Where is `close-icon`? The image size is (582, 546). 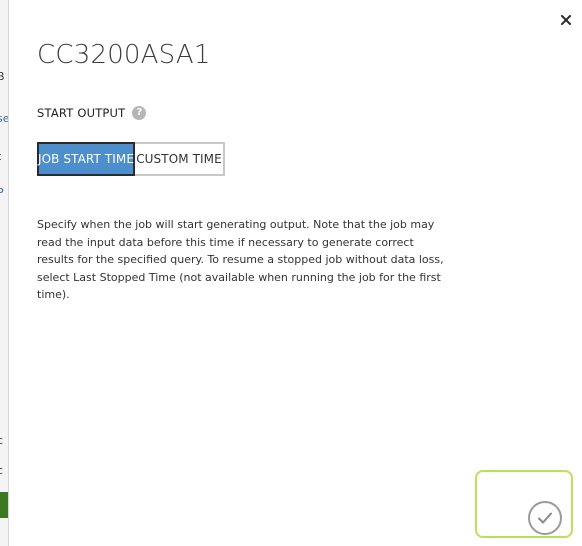 close-icon is located at coordinates (566, 20).